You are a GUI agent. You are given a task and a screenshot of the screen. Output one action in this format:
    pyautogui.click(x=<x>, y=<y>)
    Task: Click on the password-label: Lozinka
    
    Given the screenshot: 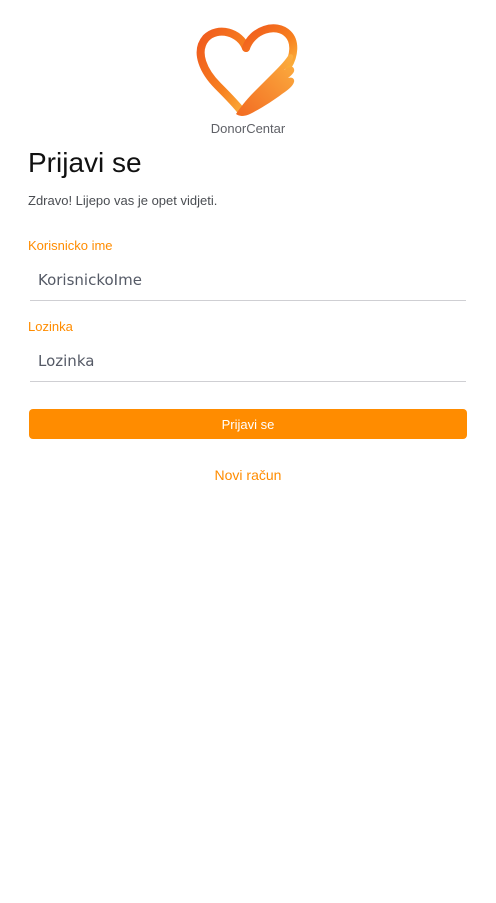 What is the action you would take?
    pyautogui.click(x=50, y=326)
    